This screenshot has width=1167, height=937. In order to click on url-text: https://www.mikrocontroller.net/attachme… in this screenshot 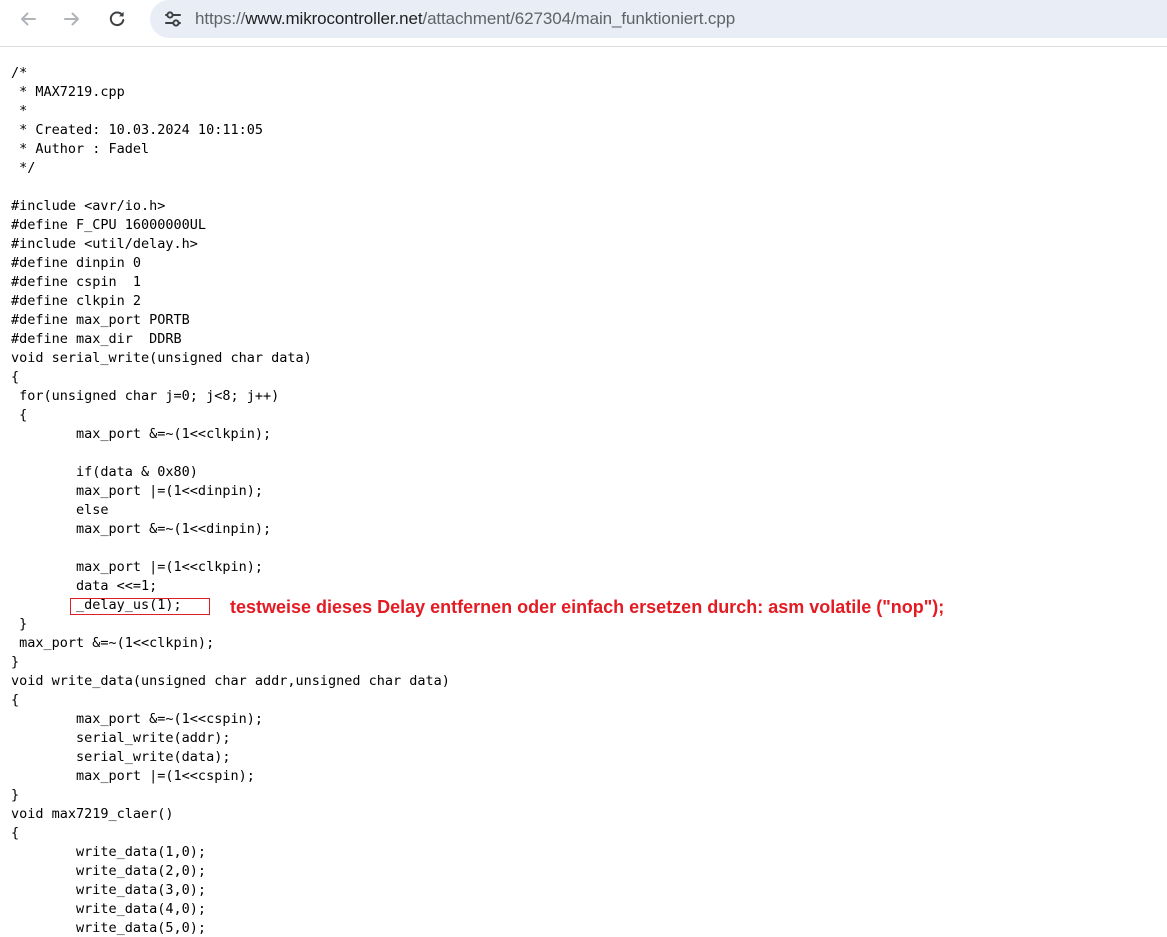, I will do `click(465, 19)`.